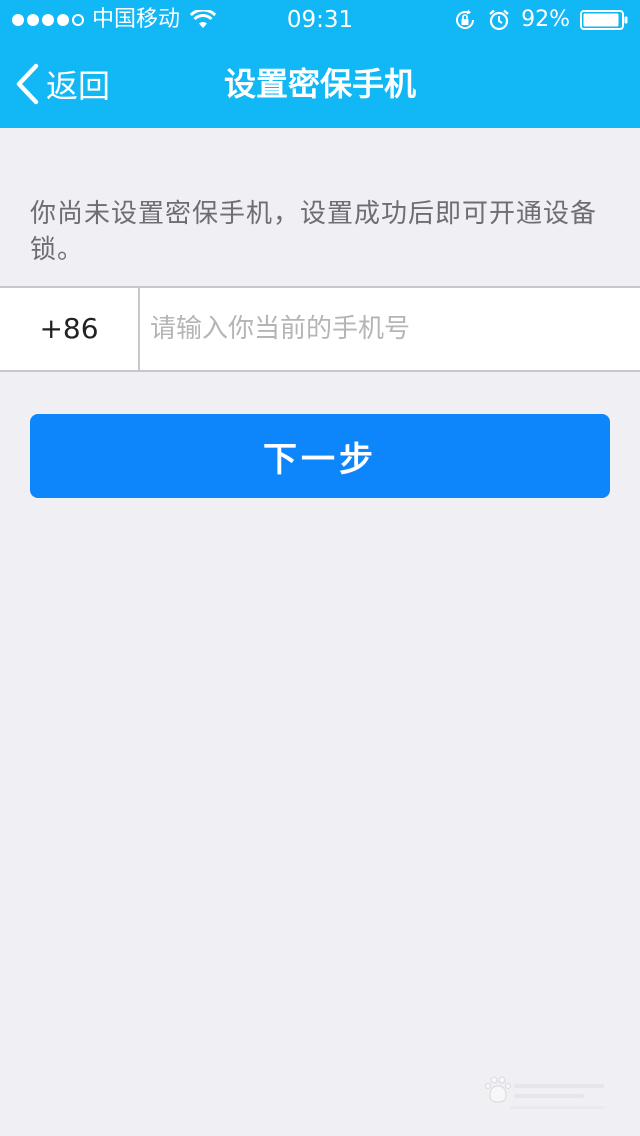  Describe the element at coordinates (499, 20) in the screenshot. I see `alarm-icon` at that location.